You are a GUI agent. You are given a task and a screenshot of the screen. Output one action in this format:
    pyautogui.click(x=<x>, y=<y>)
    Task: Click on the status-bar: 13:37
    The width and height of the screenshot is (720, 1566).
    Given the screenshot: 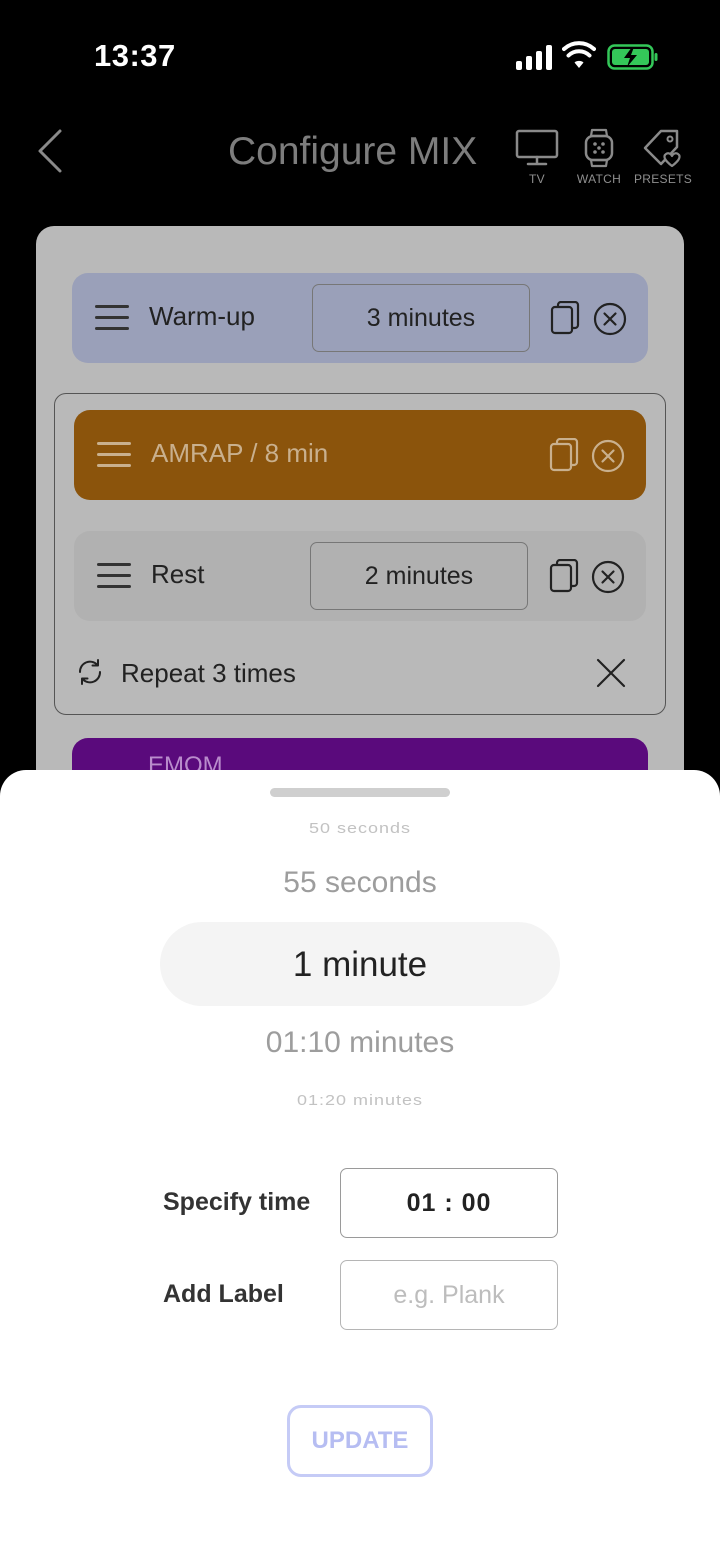 What is the action you would take?
    pyautogui.click(x=360, y=55)
    